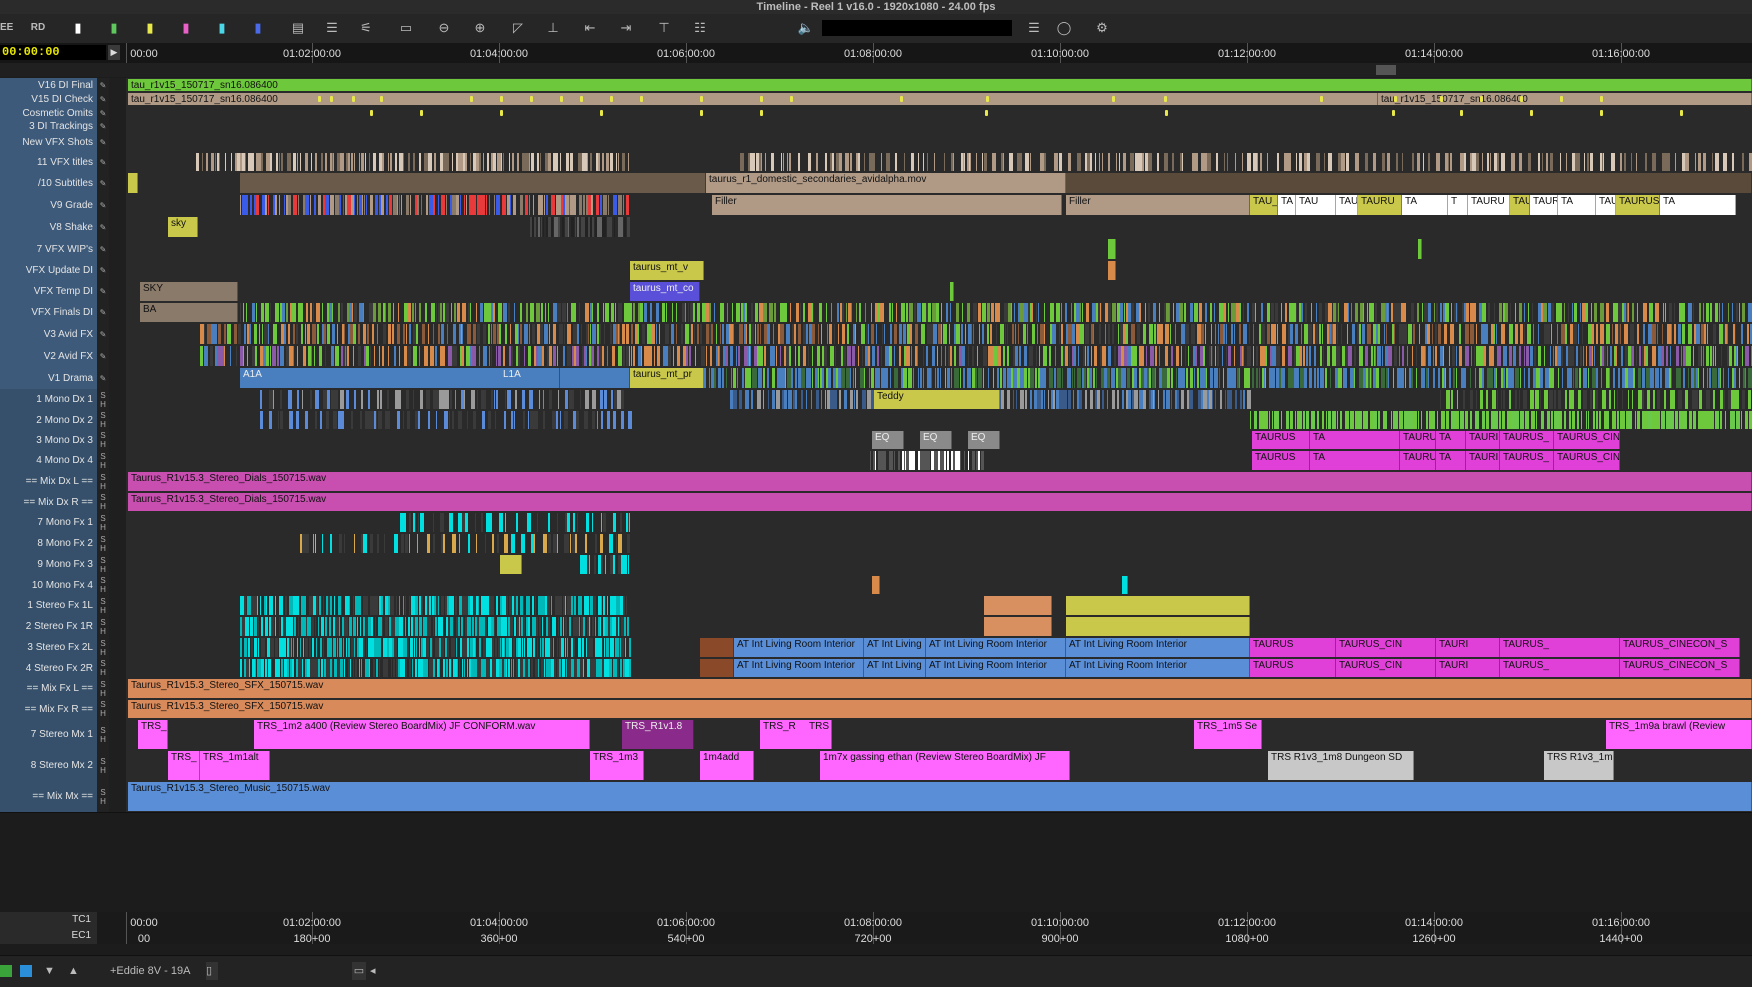  Describe the element at coordinates (1386, 668) in the screenshot. I see `clip-a14-taurus: TAURUS_CIN` at that location.